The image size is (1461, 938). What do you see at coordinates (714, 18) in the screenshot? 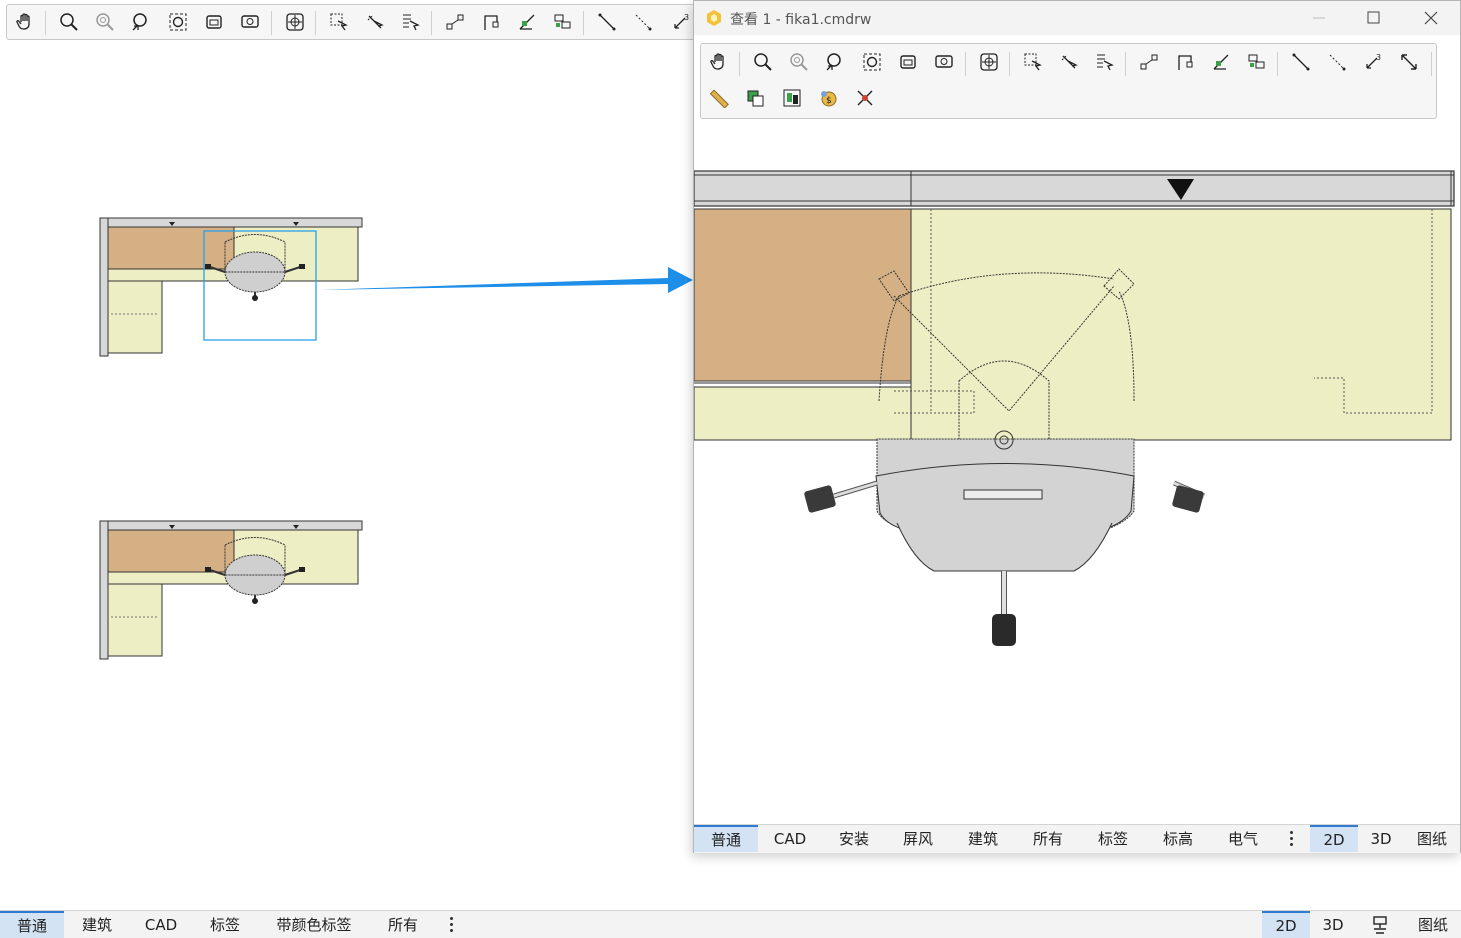
I see `app-logo-icon` at bounding box center [714, 18].